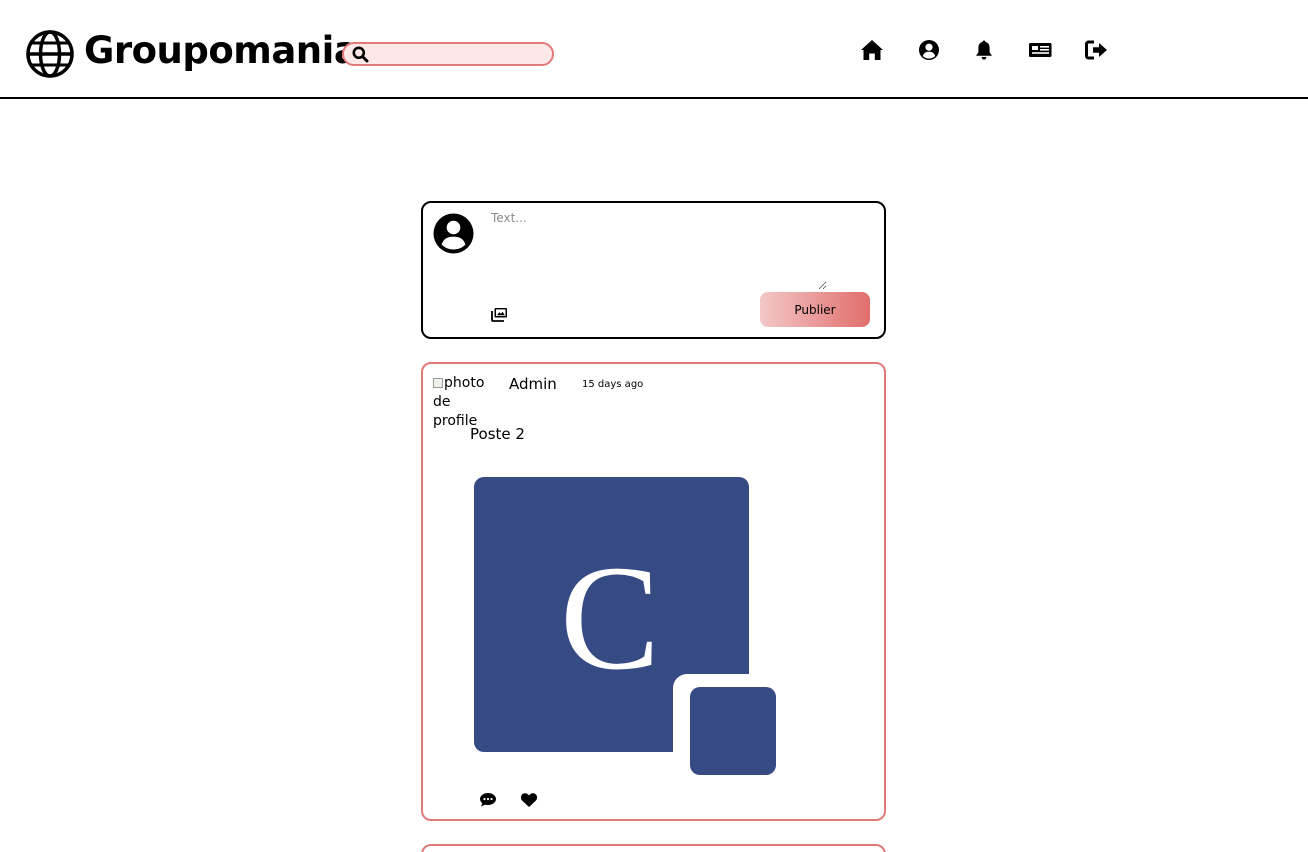  Describe the element at coordinates (533, 384) in the screenshot. I see `post-author: Admin` at that location.